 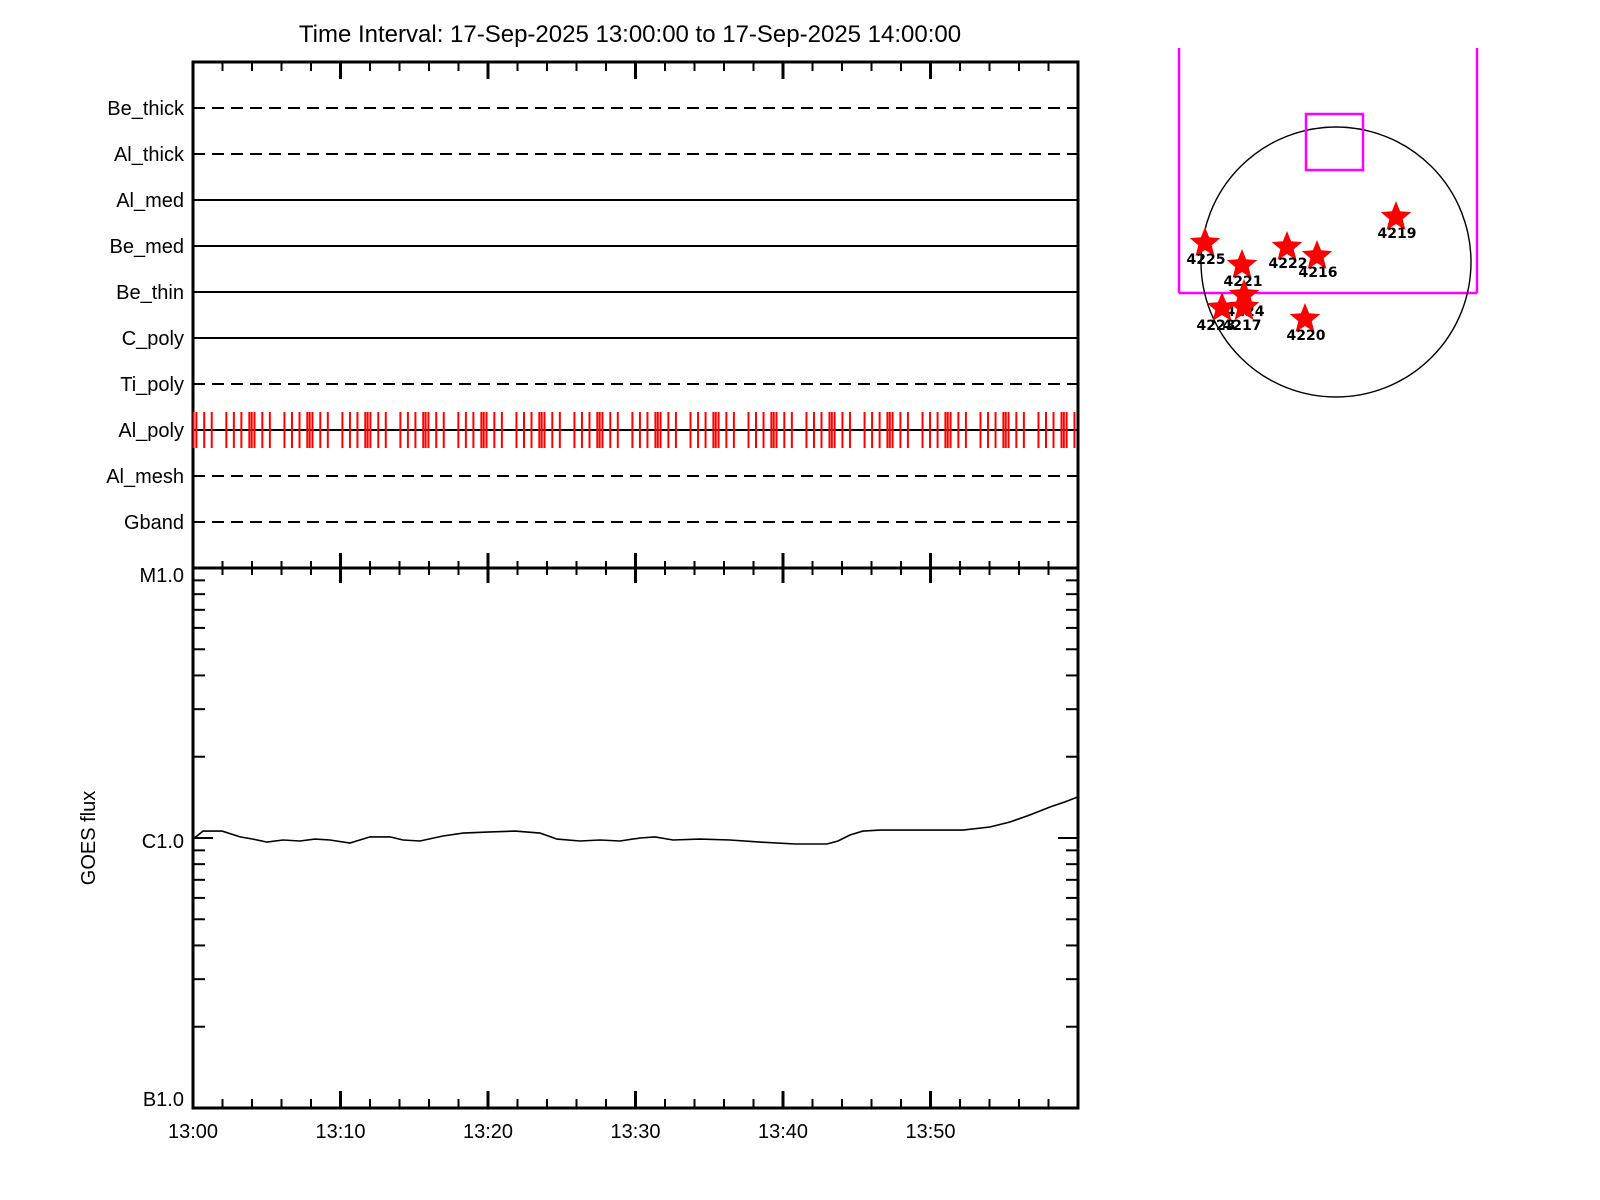 I want to click on time-tick-label: 13:10, so click(x=340, y=1132).